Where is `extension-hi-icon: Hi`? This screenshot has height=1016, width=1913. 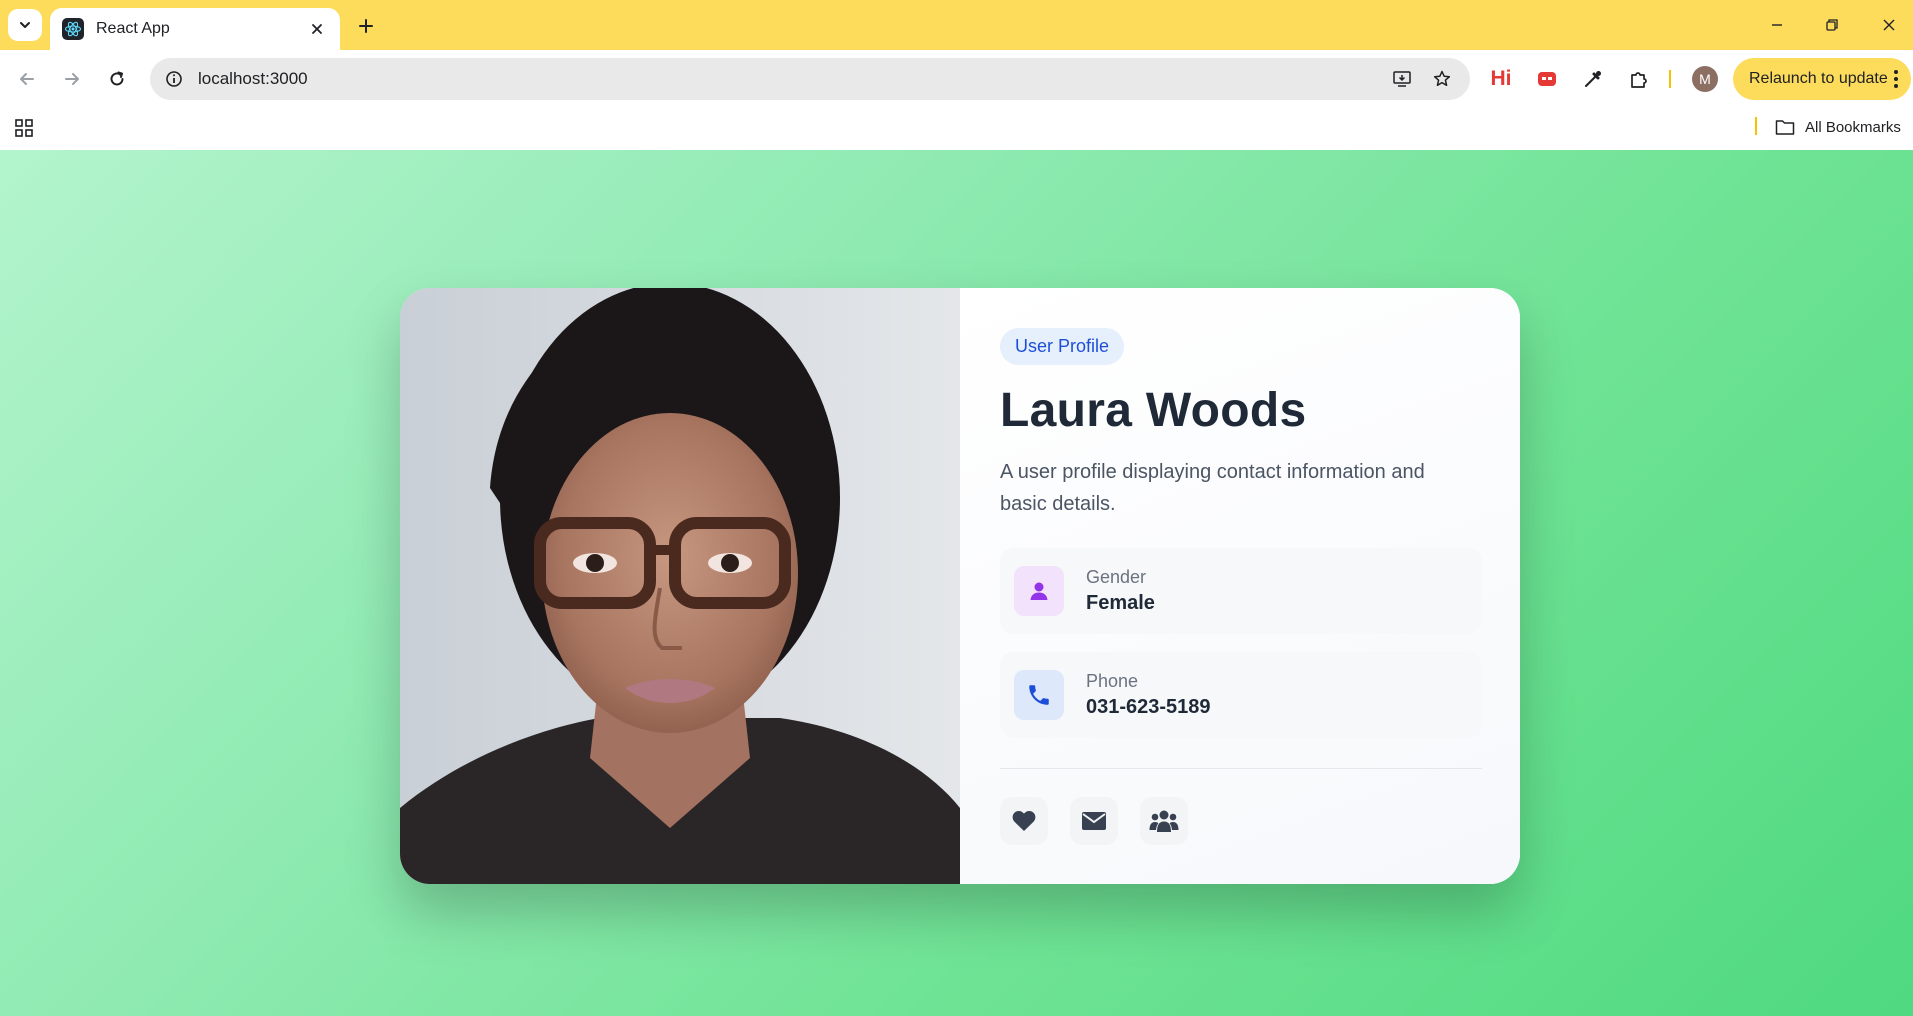 extension-hi-icon: Hi is located at coordinates (1501, 79).